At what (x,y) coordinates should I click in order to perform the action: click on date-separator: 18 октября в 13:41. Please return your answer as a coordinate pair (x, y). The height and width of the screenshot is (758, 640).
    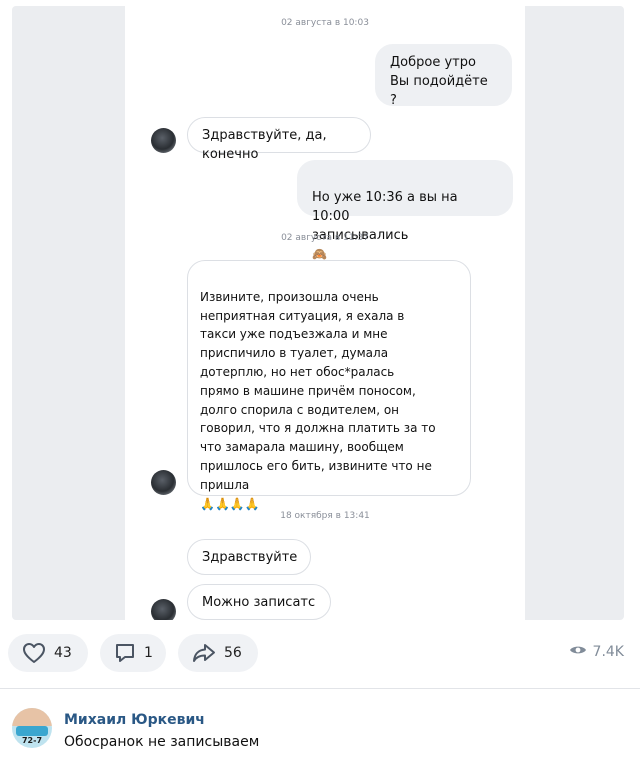
    Looking at the image, I should click on (325, 516).